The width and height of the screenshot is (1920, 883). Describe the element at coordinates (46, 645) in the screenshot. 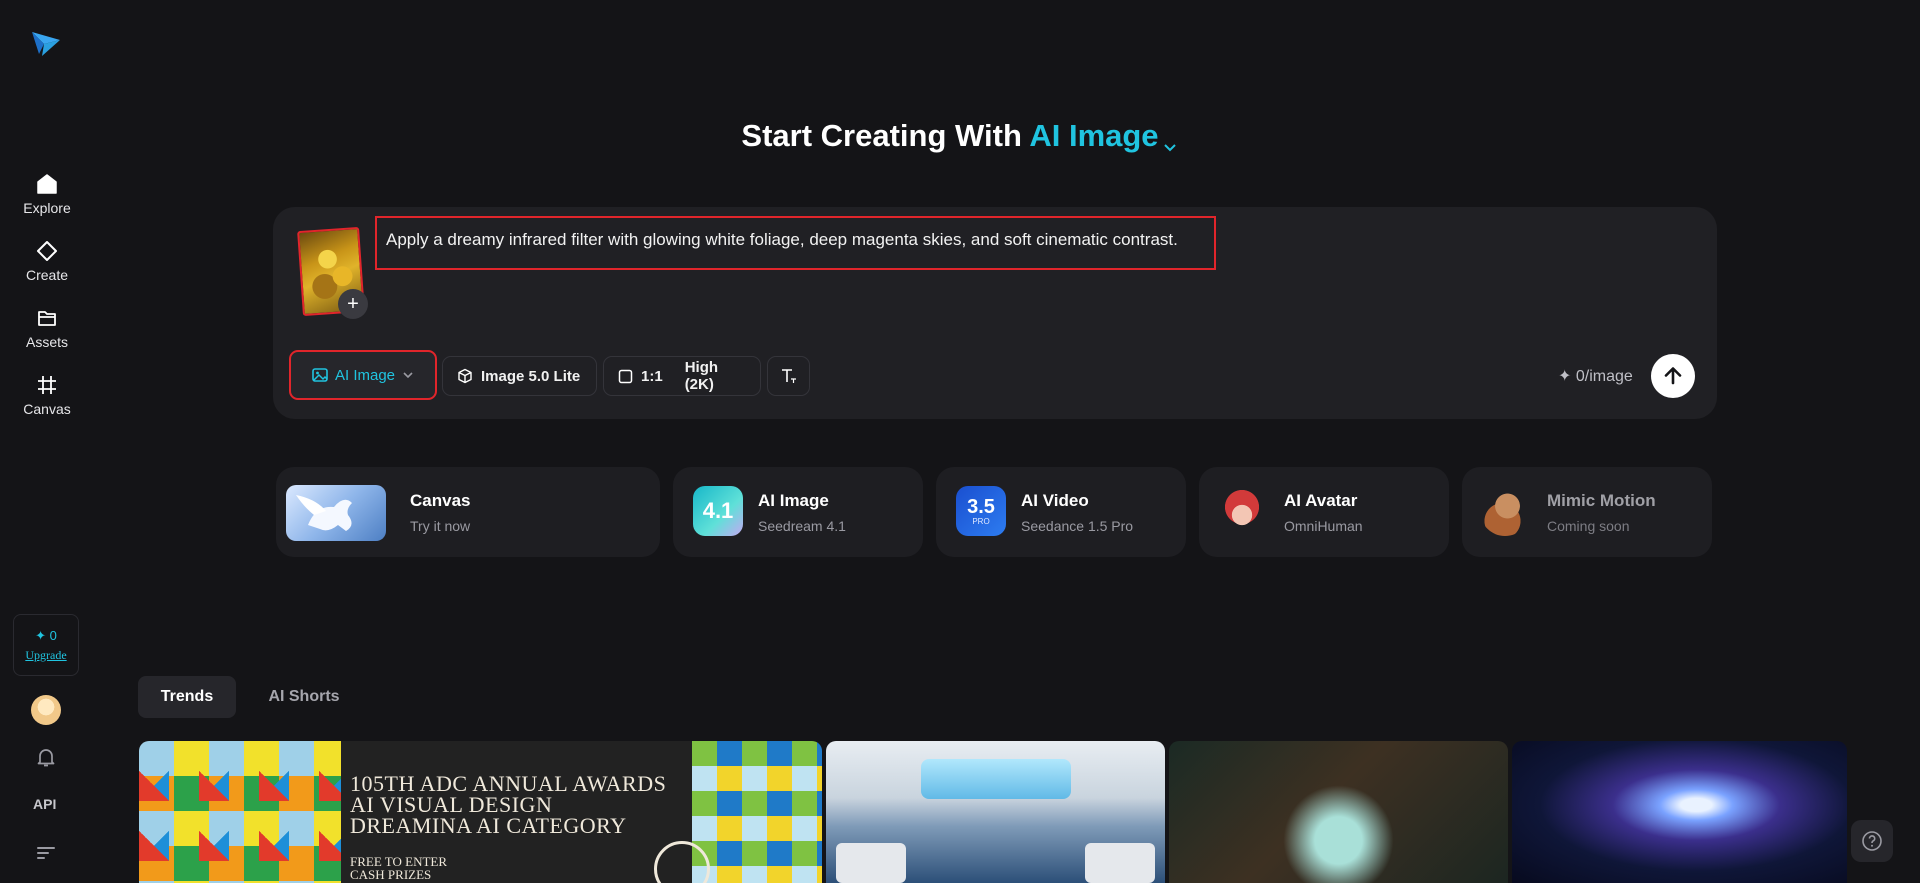

I see `credits-box: ✦ 0 Upgrade` at that location.